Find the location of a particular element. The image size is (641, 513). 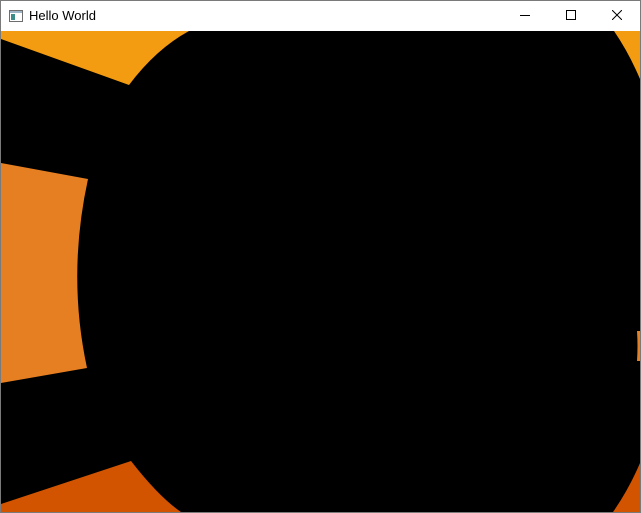

maximize-button is located at coordinates (571, 16).